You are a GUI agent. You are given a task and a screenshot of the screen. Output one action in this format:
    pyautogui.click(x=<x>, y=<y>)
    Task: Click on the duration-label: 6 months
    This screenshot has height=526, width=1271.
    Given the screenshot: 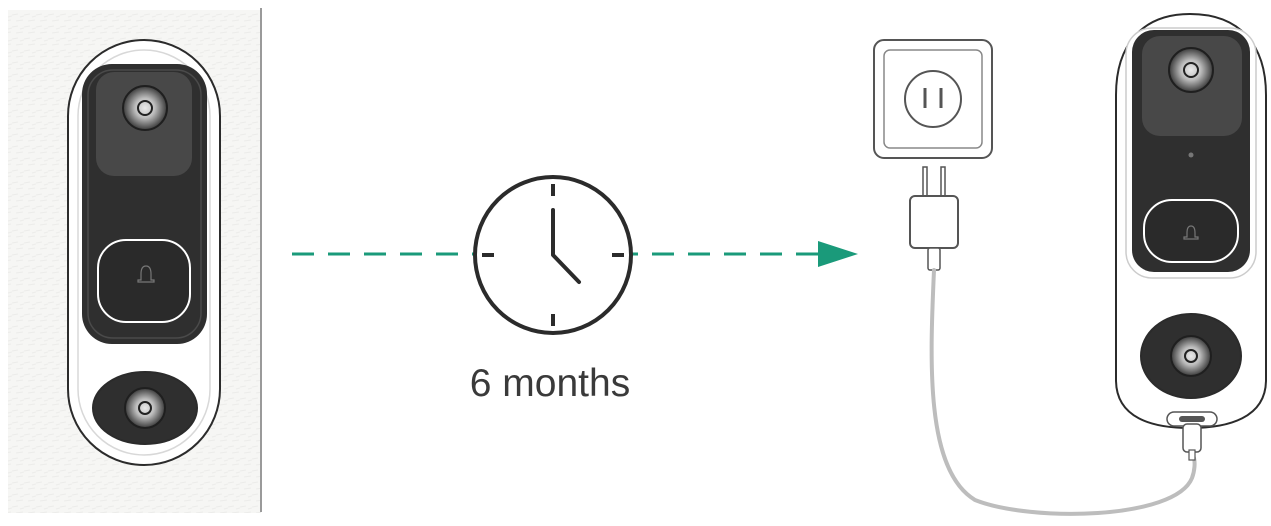 What is the action you would take?
    pyautogui.click(x=550, y=383)
    